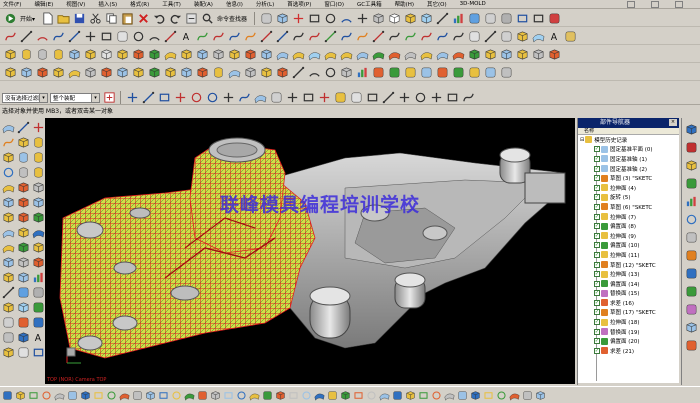 This screenshot has height=403, width=700. What do you see at coordinates (72, 395) in the screenshot?
I see `status-tool-5-icon` at bounding box center [72, 395].